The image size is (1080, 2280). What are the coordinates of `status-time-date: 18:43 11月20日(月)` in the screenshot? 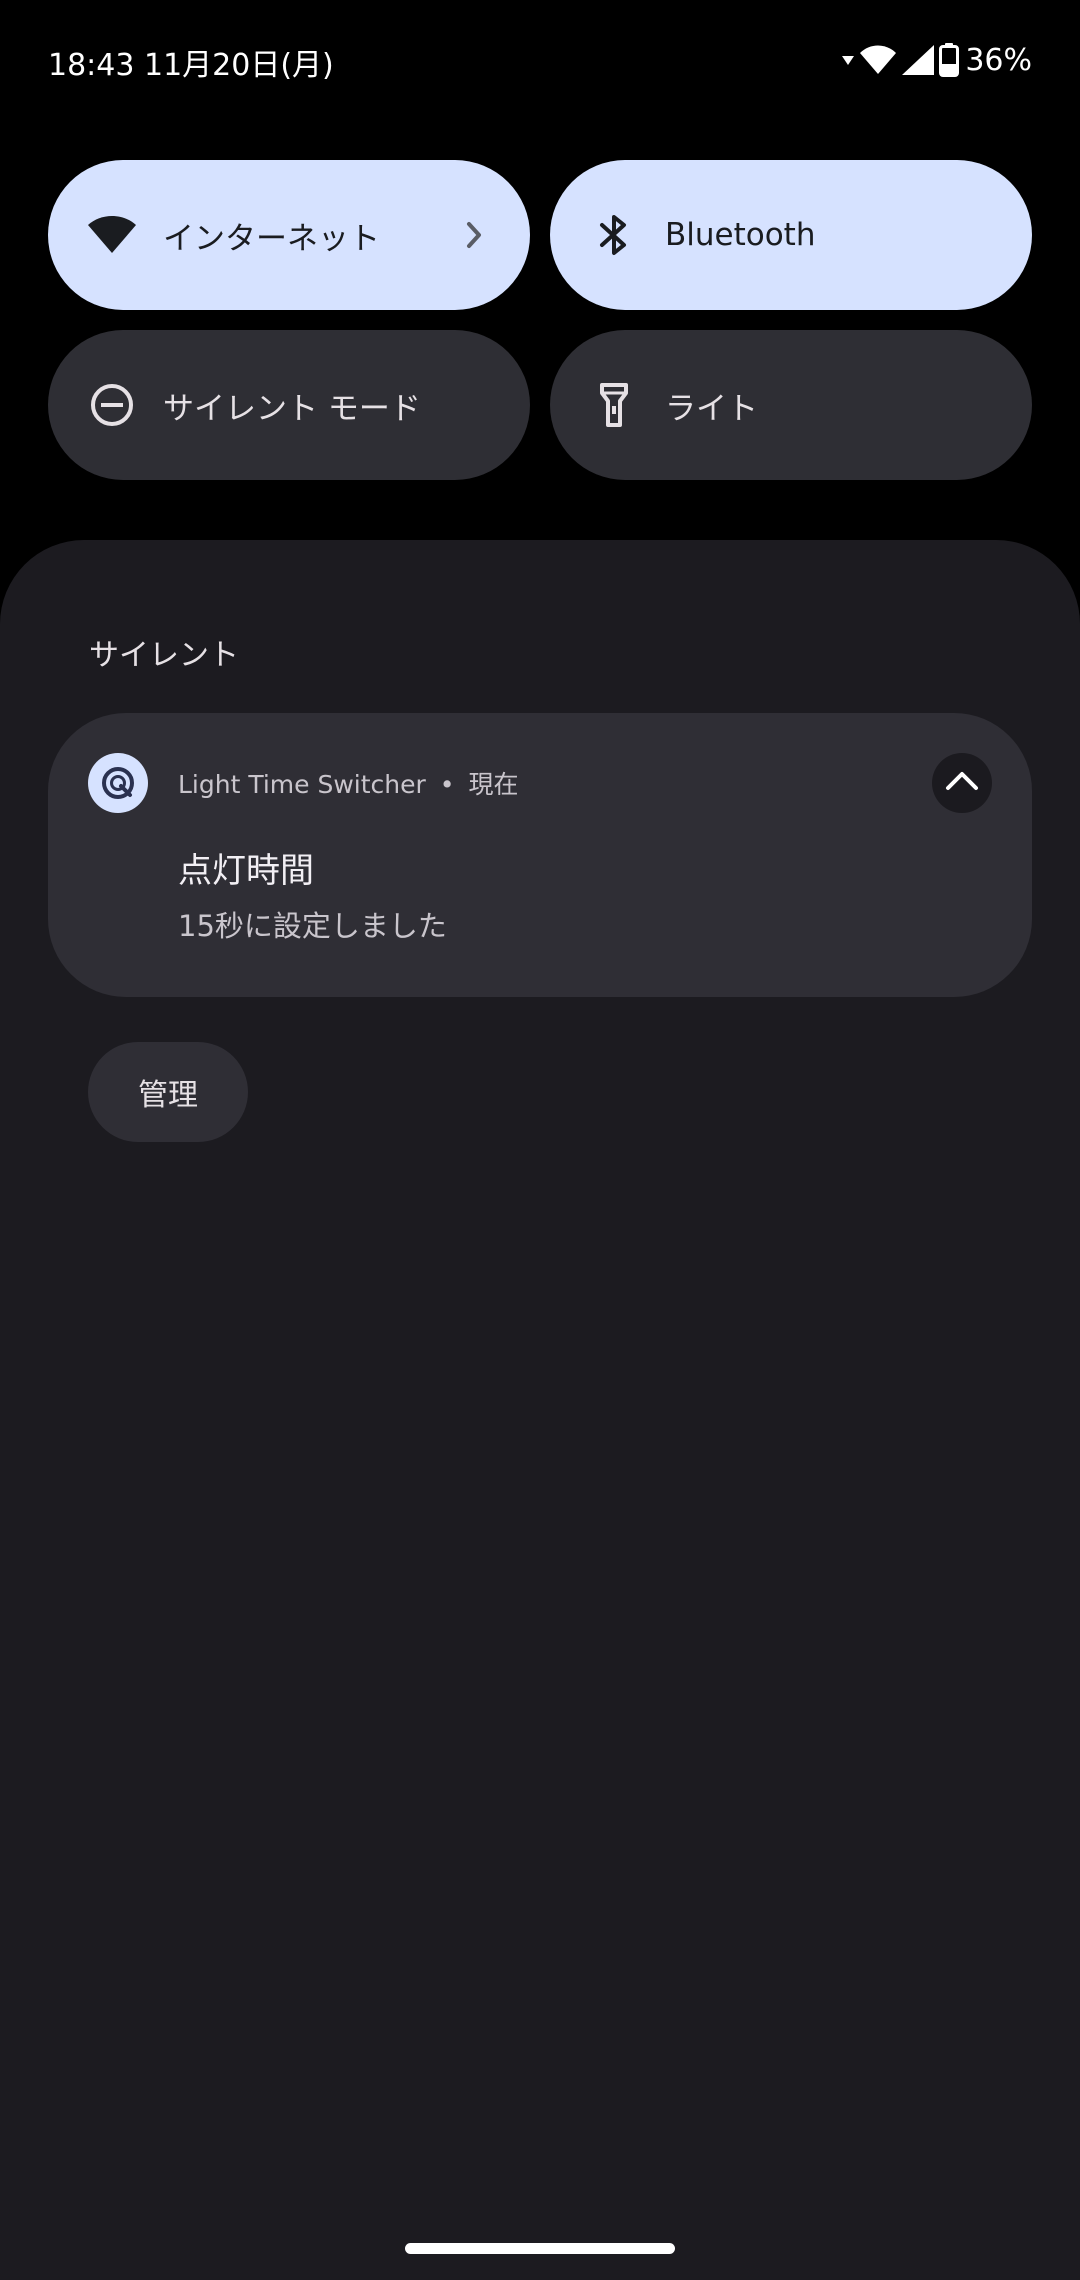 It's located at (191, 65).